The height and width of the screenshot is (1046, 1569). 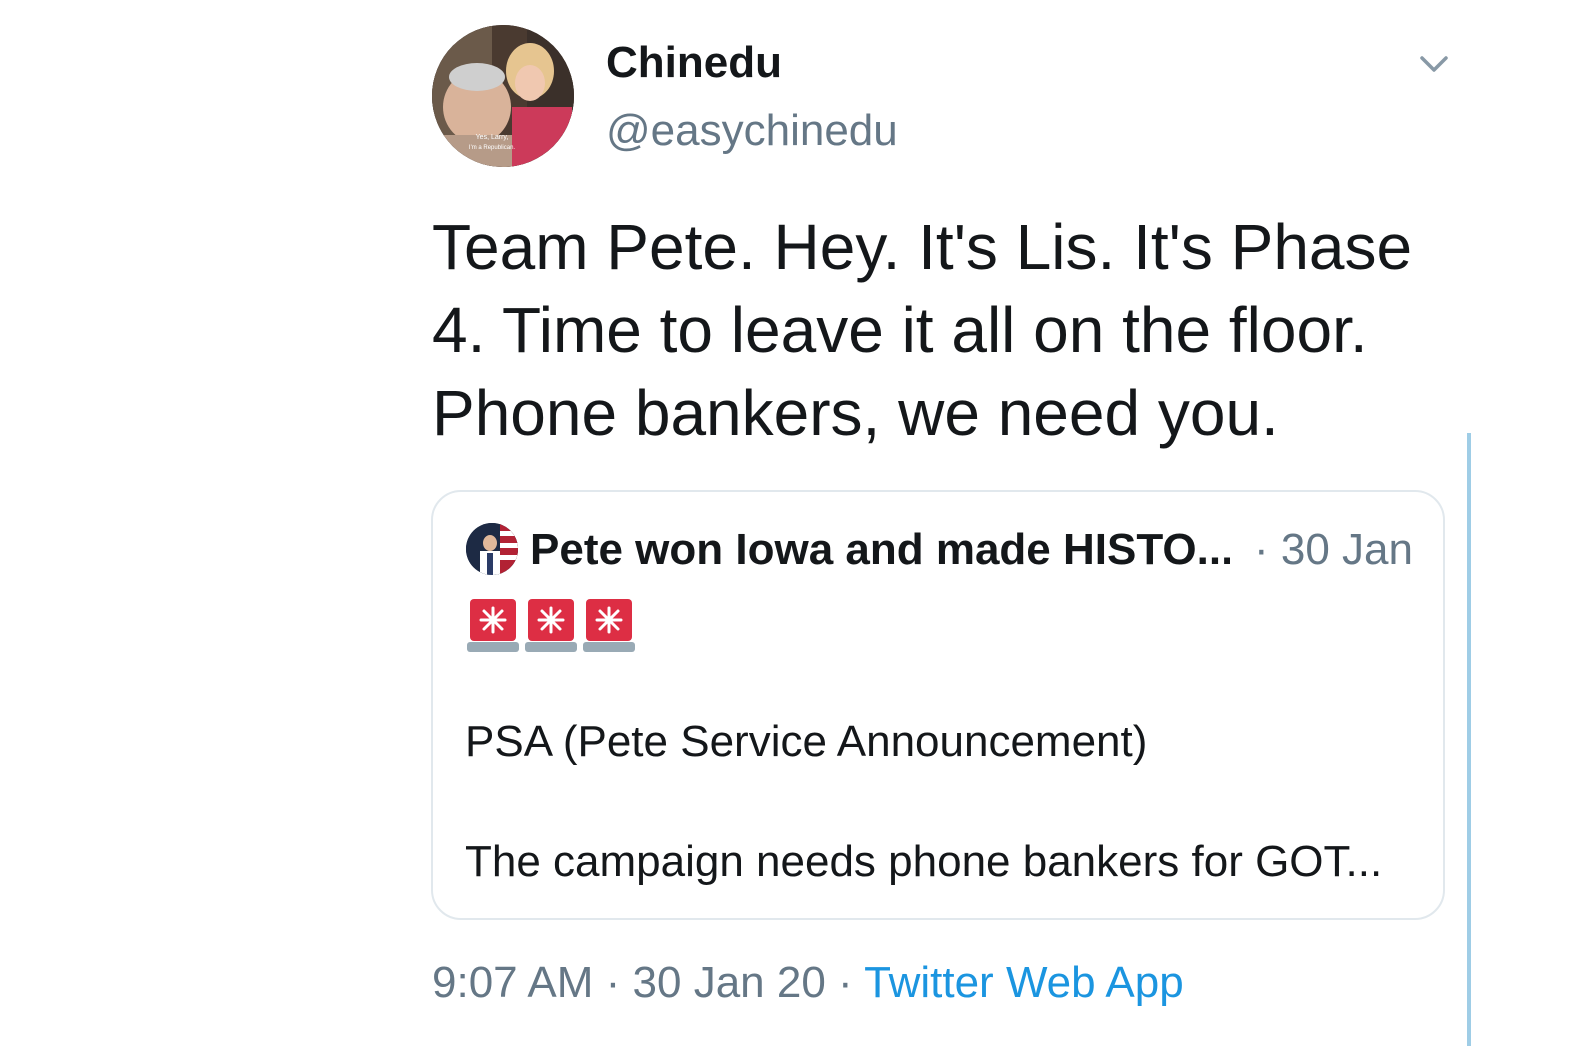 I want to click on author-avatar: Yes, Larry, I'm a Republican., so click(x=503, y=96).